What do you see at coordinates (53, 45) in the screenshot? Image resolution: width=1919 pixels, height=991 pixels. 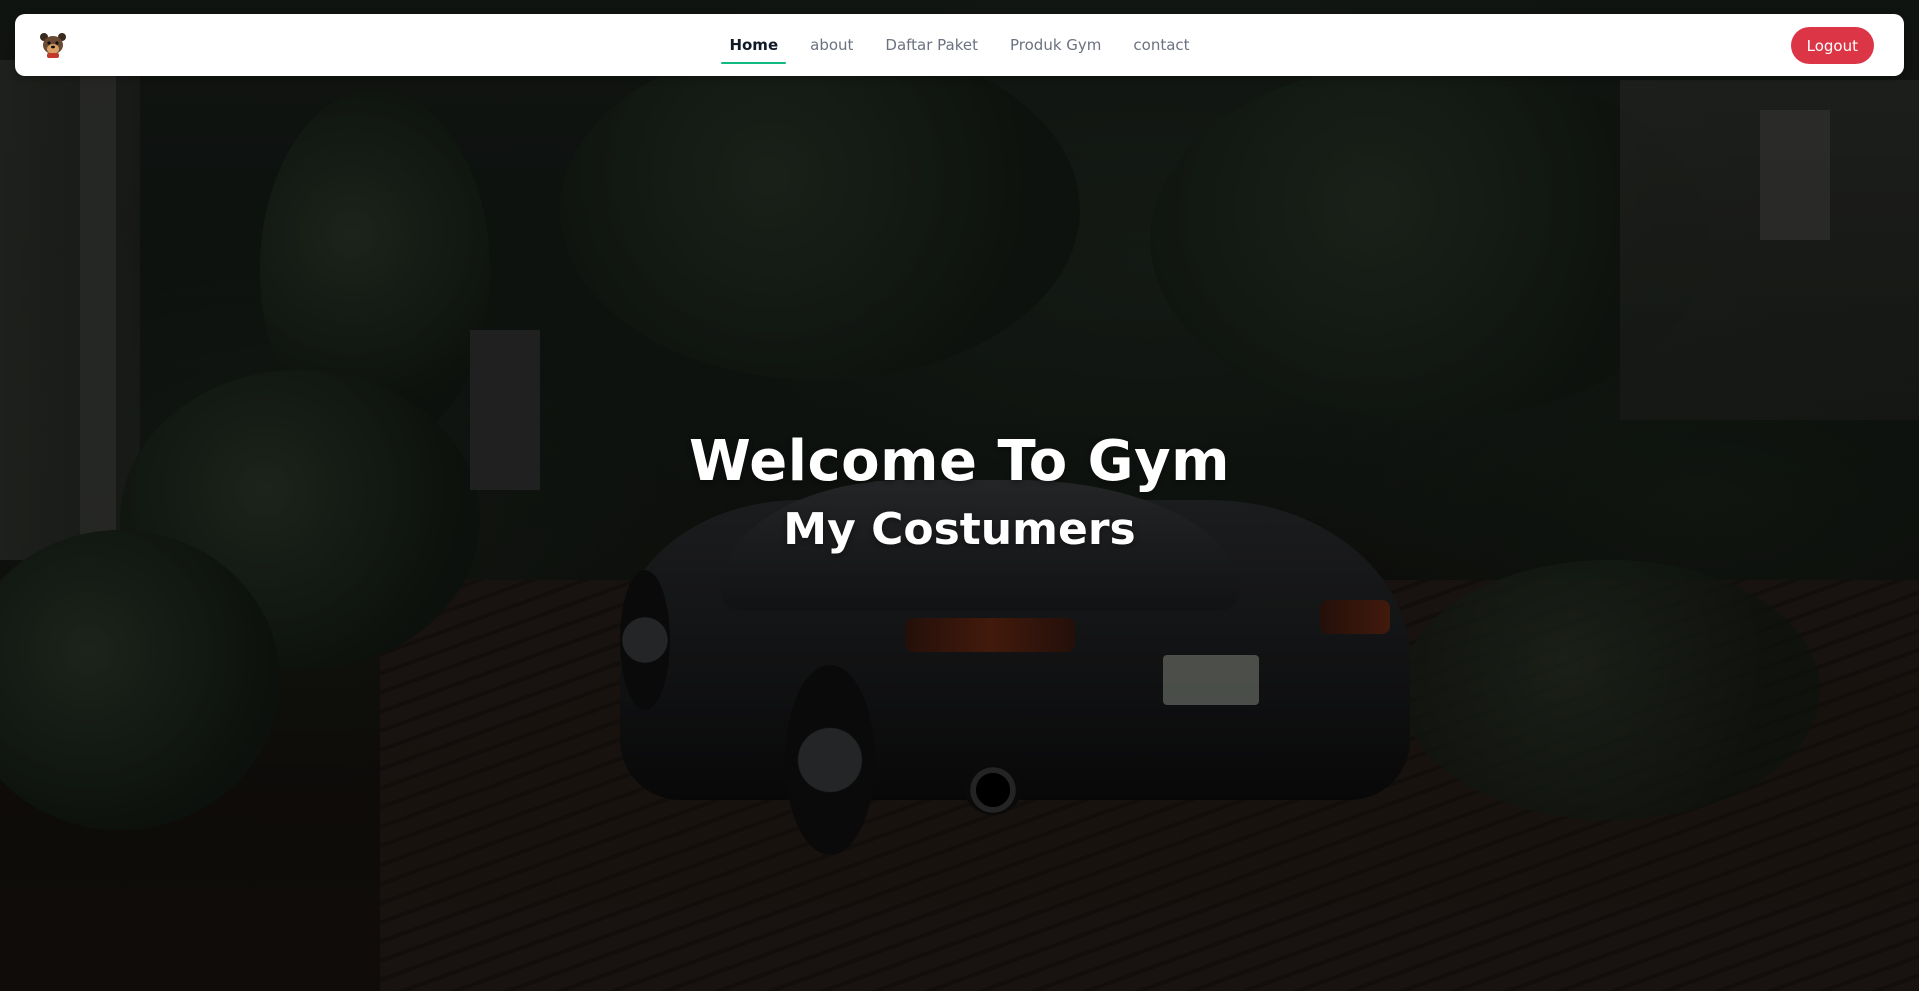 I see `bear-mascot-icon` at bounding box center [53, 45].